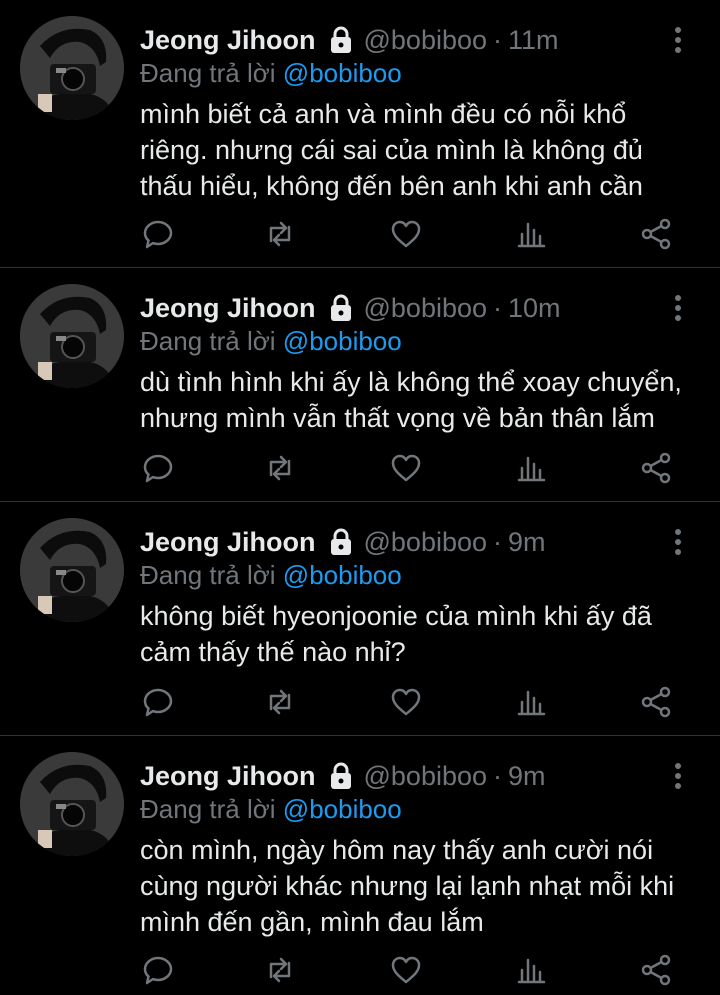  Describe the element at coordinates (391, 186) in the screenshot. I see `tweet-text-line: thấu hiểu, không đến bên anh khi anh cần` at that location.